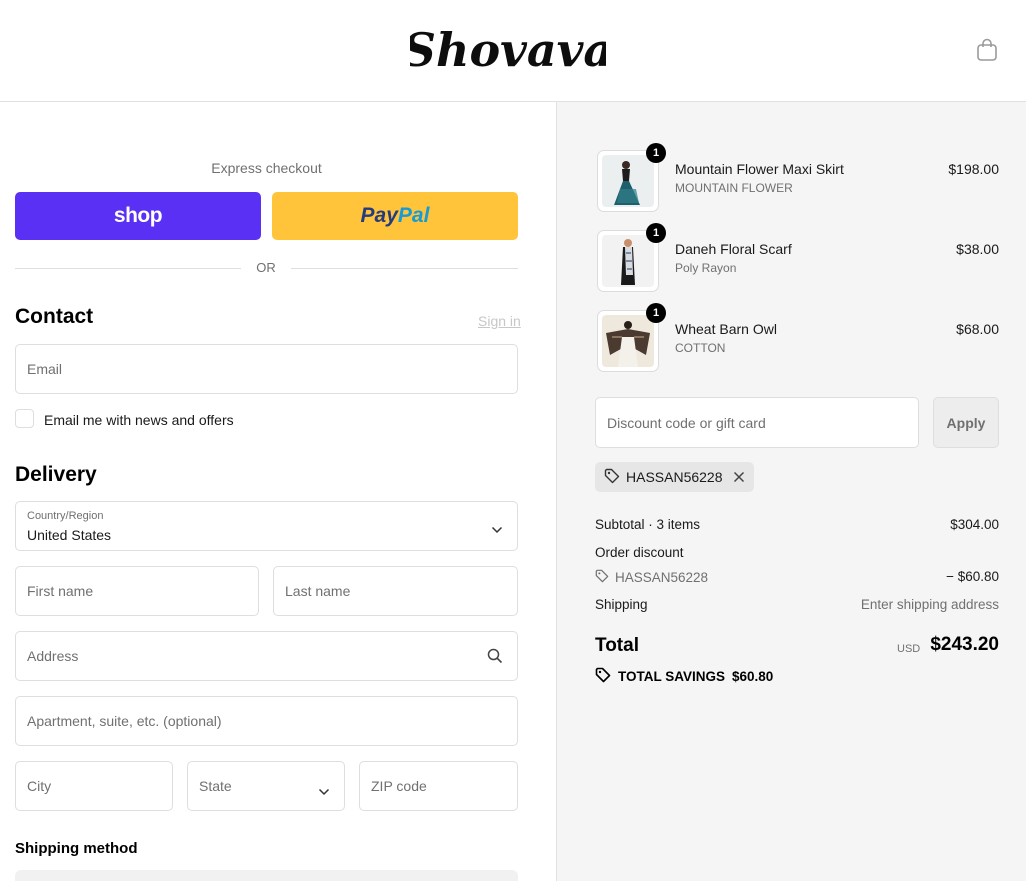 The width and height of the screenshot is (1026, 881). I want to click on shop-pay-button: shop, so click(138, 216).